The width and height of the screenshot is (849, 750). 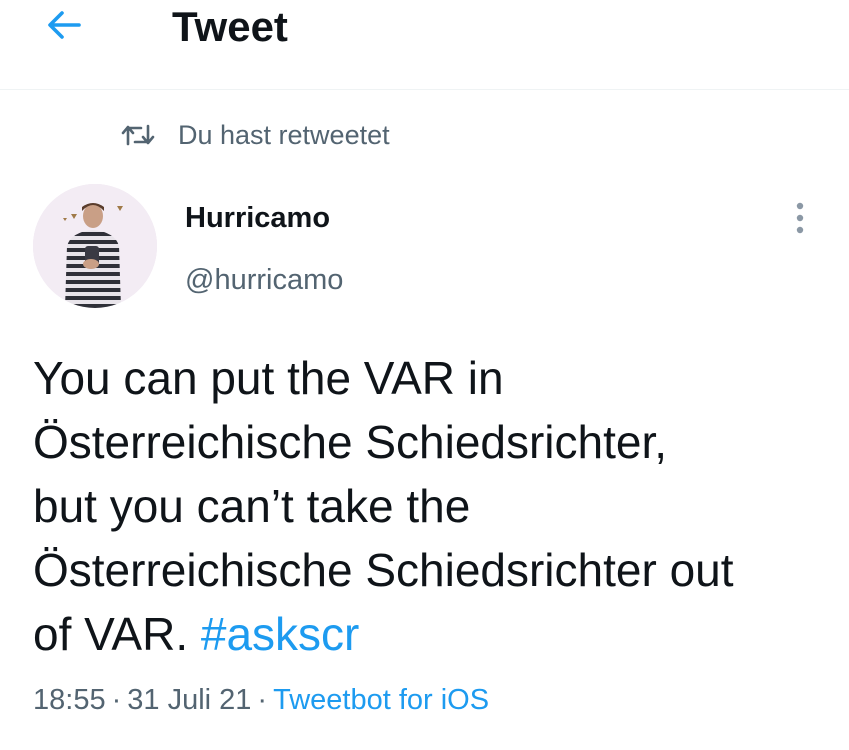 I want to click on top-bar: Tweet, so click(x=424, y=45).